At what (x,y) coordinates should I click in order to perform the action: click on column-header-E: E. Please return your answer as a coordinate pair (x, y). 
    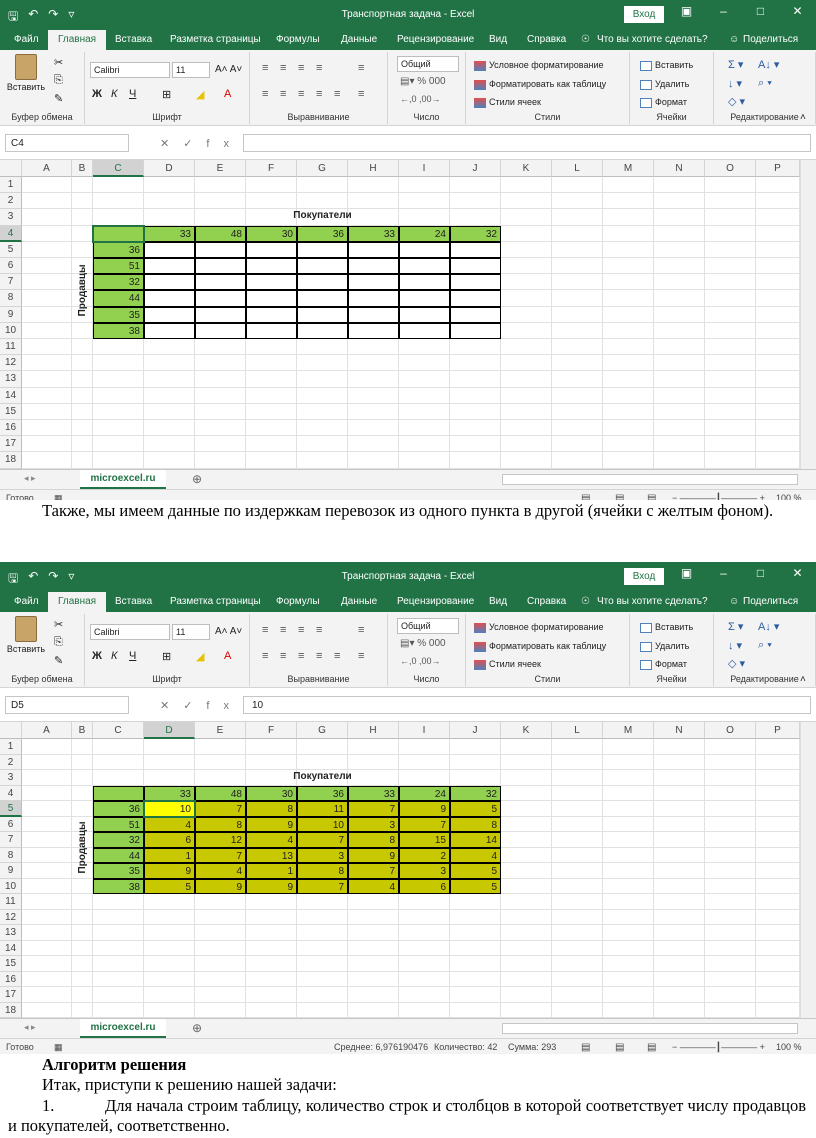
    Looking at the image, I should click on (220, 168).